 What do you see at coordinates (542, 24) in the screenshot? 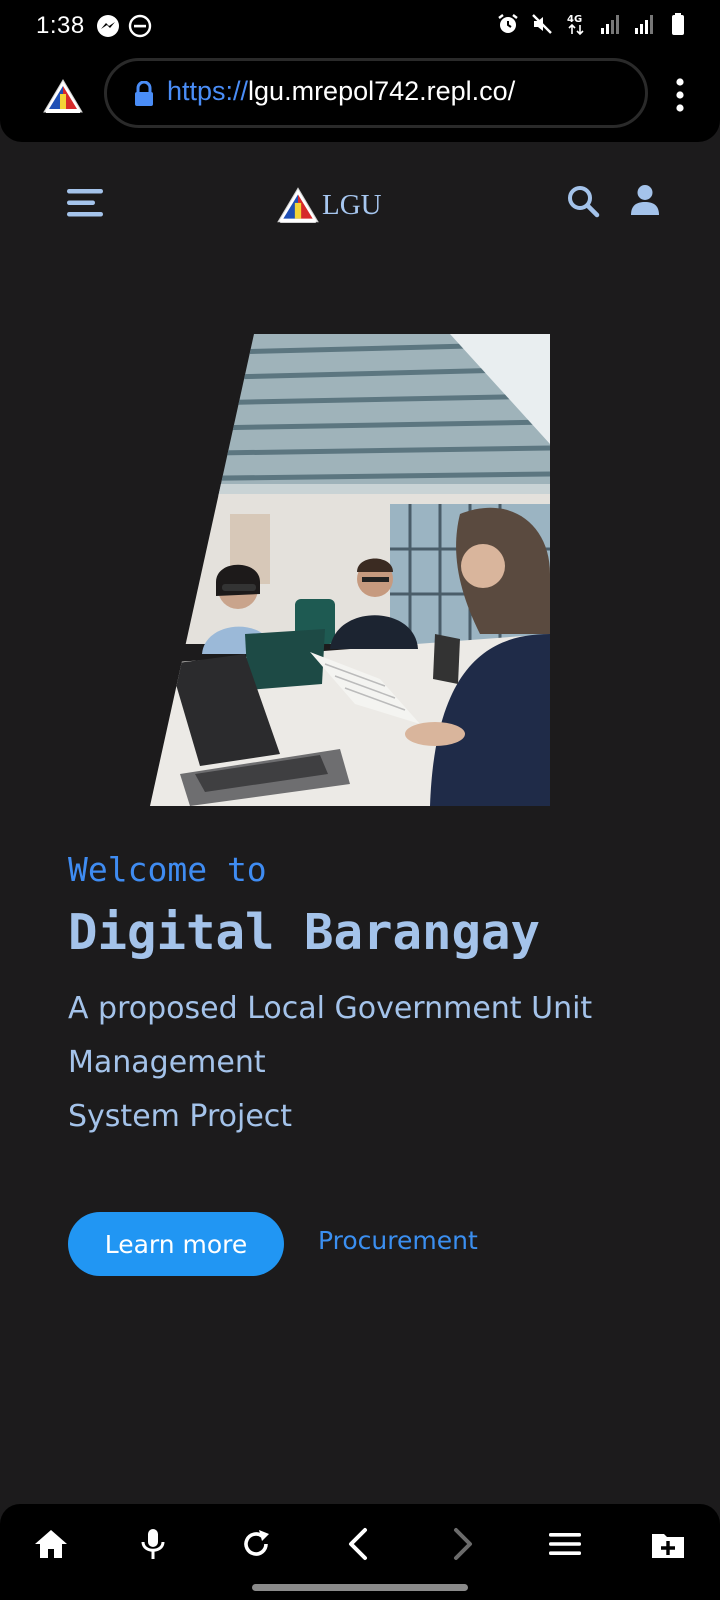
I see `mute-icon` at bounding box center [542, 24].